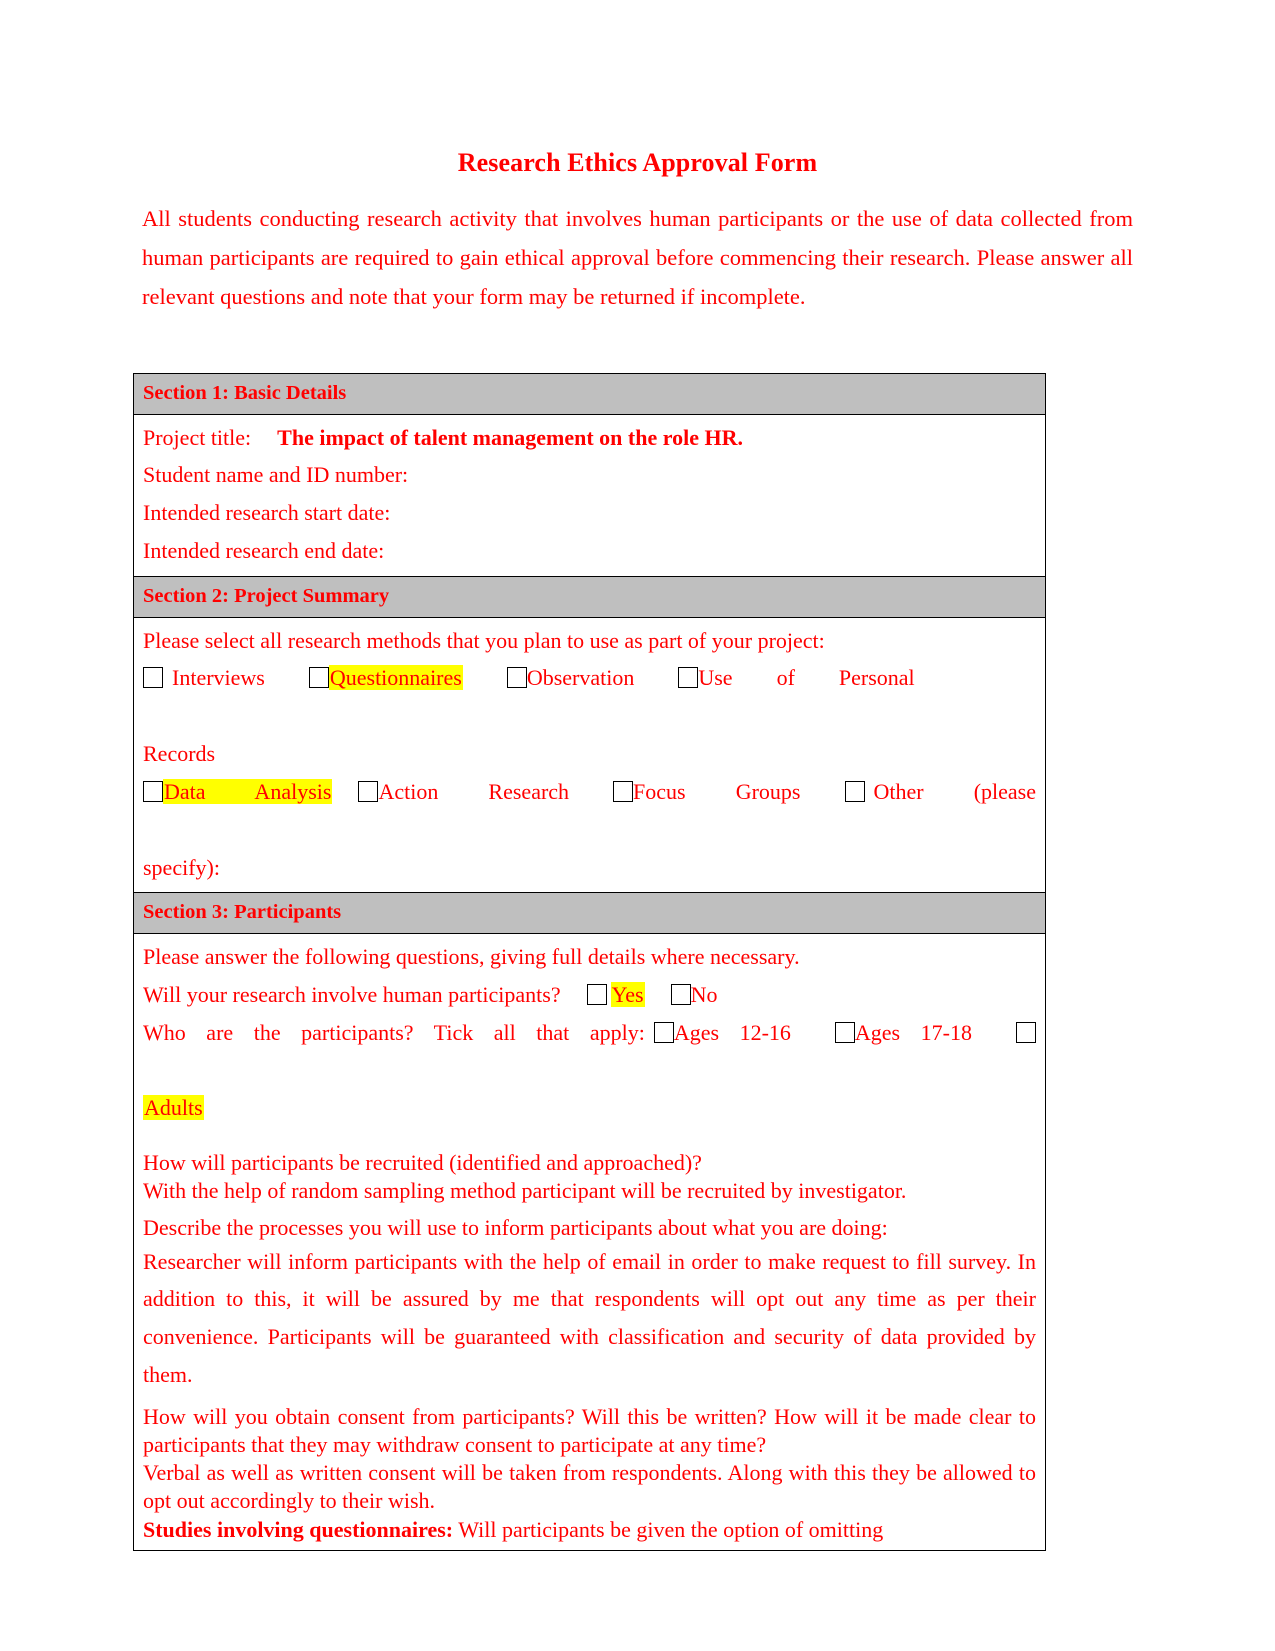 This screenshot has height=1651, width=1275. I want to click on checkbox-interviews, so click(153, 678).